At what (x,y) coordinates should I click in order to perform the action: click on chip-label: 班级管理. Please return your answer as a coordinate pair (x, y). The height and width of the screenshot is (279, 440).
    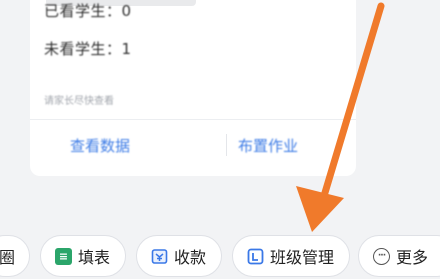
    Looking at the image, I should click on (302, 257).